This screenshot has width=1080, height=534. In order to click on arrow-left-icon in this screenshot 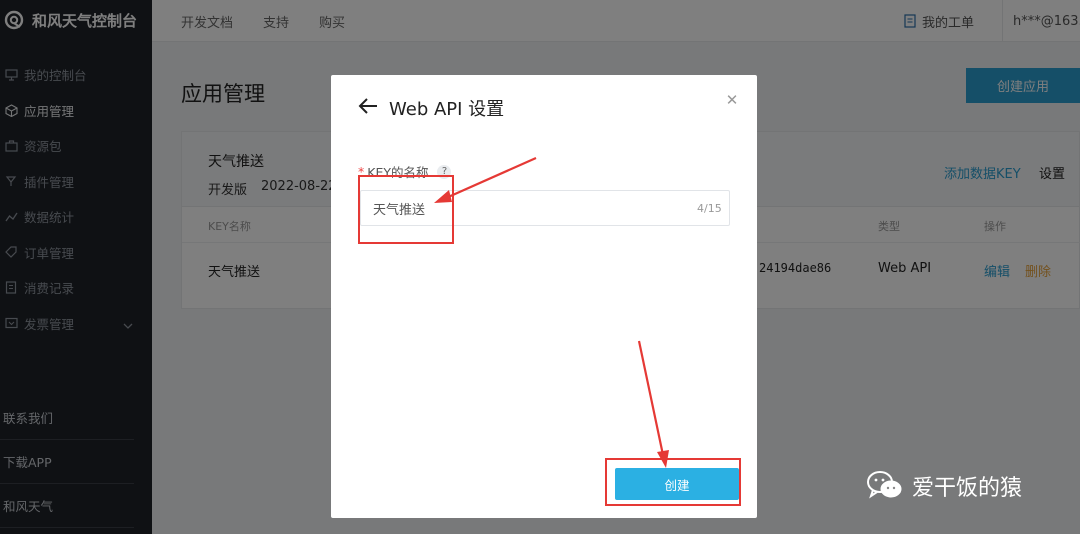, I will do `click(368, 106)`.